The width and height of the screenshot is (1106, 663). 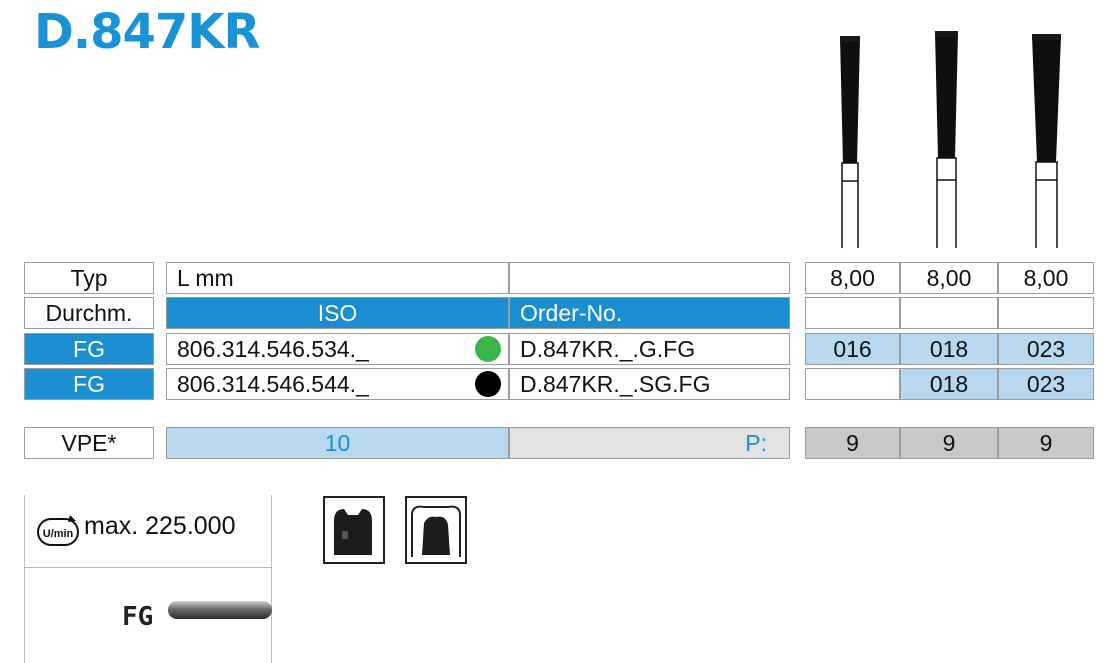 What do you see at coordinates (24, 579) in the screenshot?
I see `info-box-left-border` at bounding box center [24, 579].